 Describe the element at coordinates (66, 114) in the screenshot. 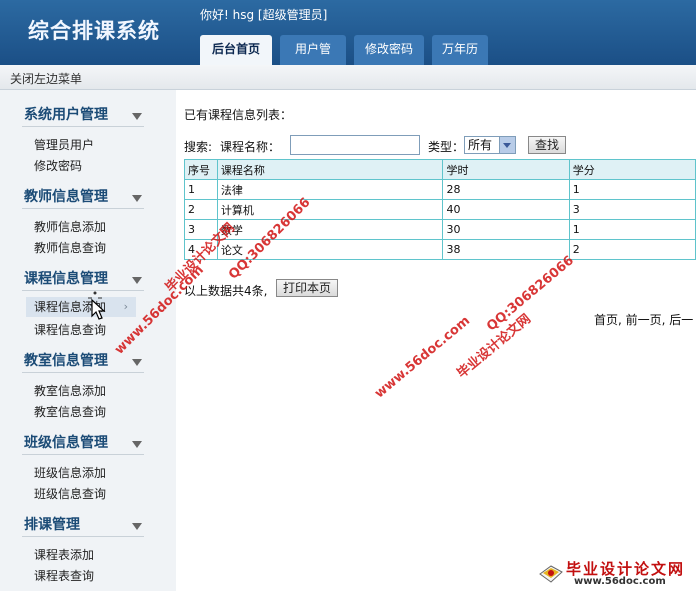

I see `sidebar-section-system-users: 系统用户管理` at that location.